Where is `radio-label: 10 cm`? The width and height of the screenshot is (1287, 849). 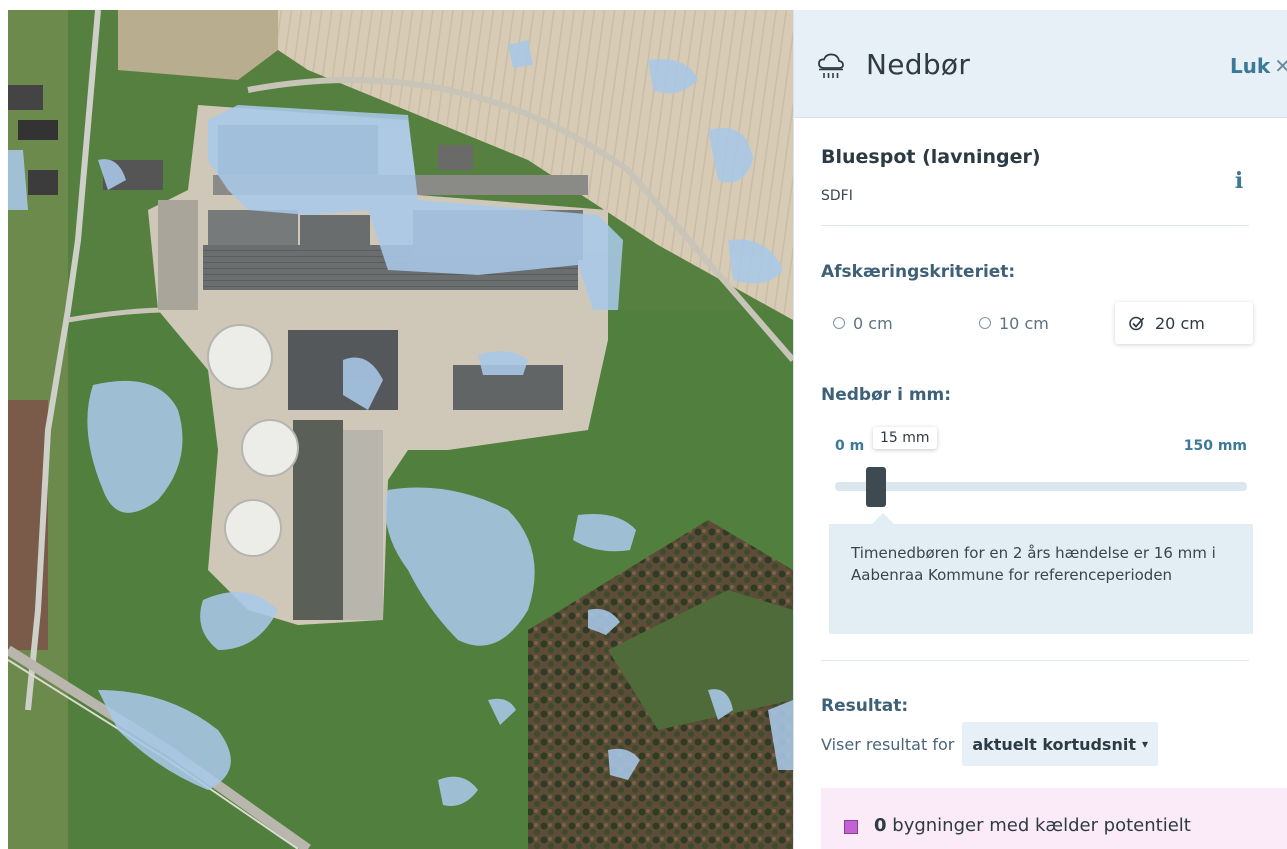 radio-label: 10 cm is located at coordinates (1024, 323).